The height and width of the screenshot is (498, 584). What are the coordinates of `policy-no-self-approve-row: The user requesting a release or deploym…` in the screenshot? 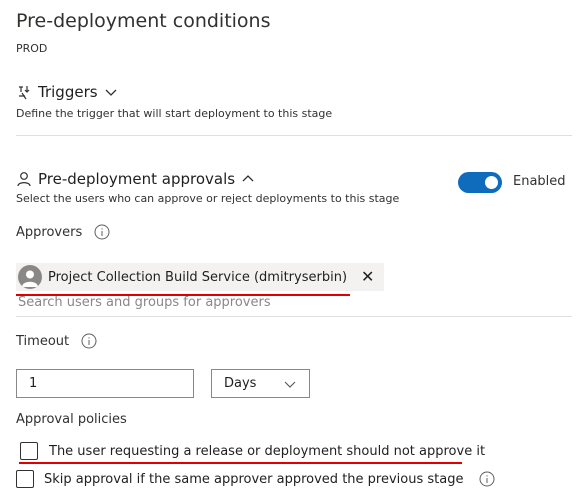 It's located at (252, 451).